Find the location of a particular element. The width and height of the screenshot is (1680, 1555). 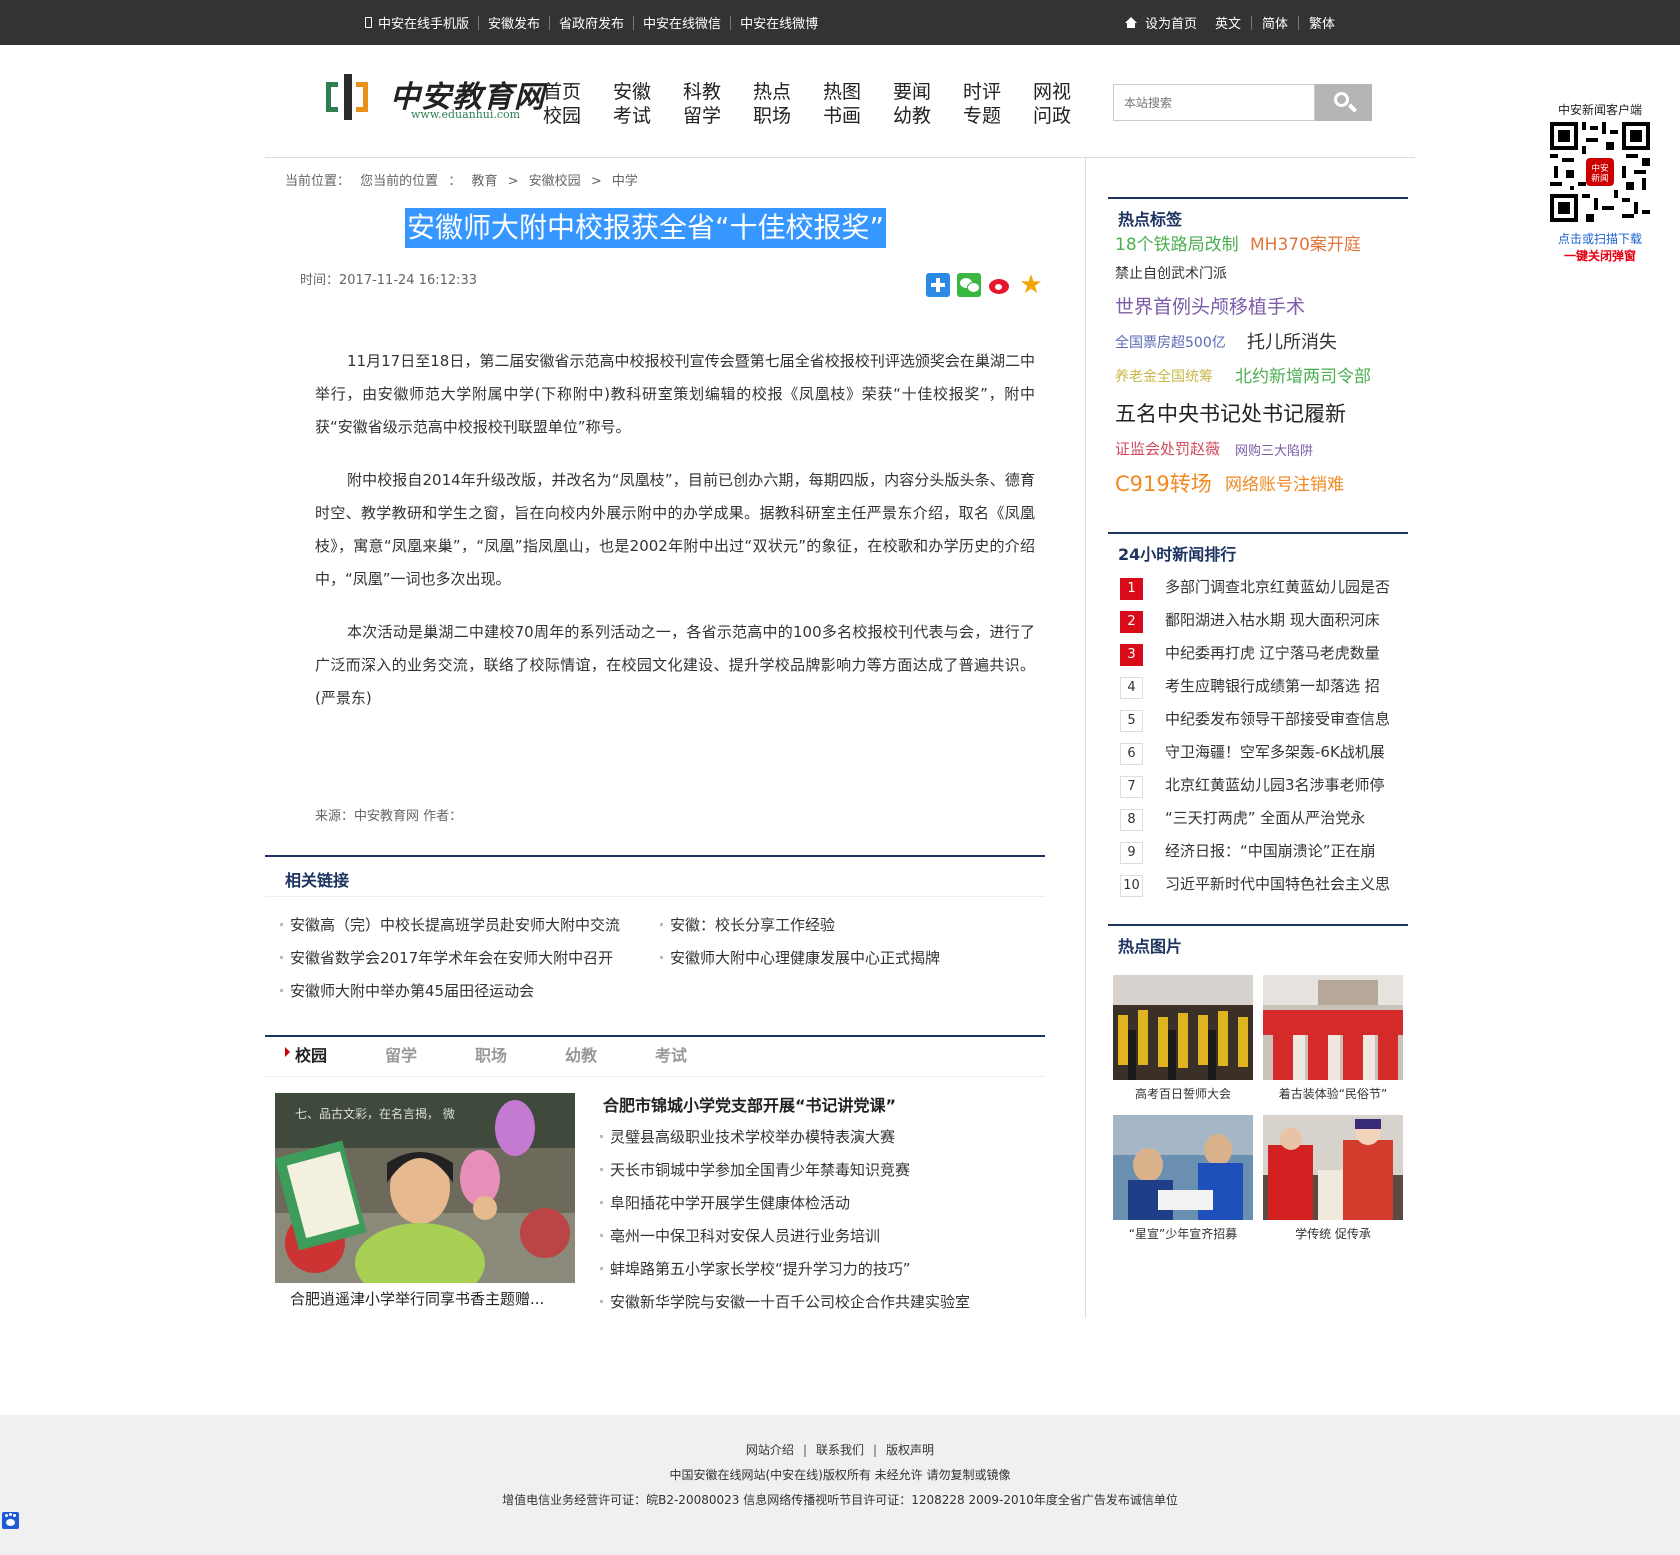

related-link: 安徽省数学会2017年学术年会在安师大附中召开 is located at coordinates (446, 957).